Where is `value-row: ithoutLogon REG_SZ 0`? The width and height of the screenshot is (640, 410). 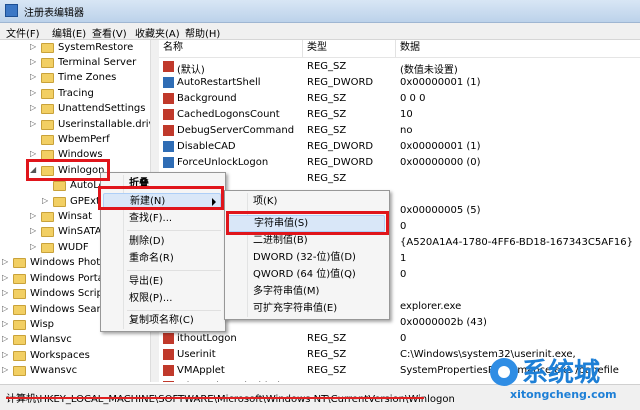
value-row: ithoutLogon REG_SZ 0 is located at coordinates (399, 339).